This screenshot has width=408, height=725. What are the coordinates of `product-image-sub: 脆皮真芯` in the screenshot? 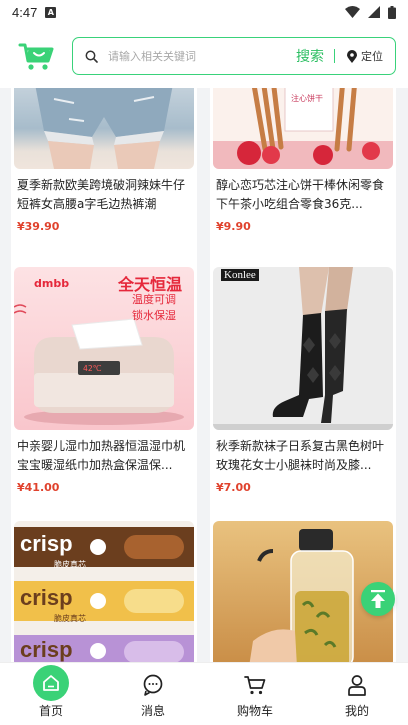 It's located at (70, 564).